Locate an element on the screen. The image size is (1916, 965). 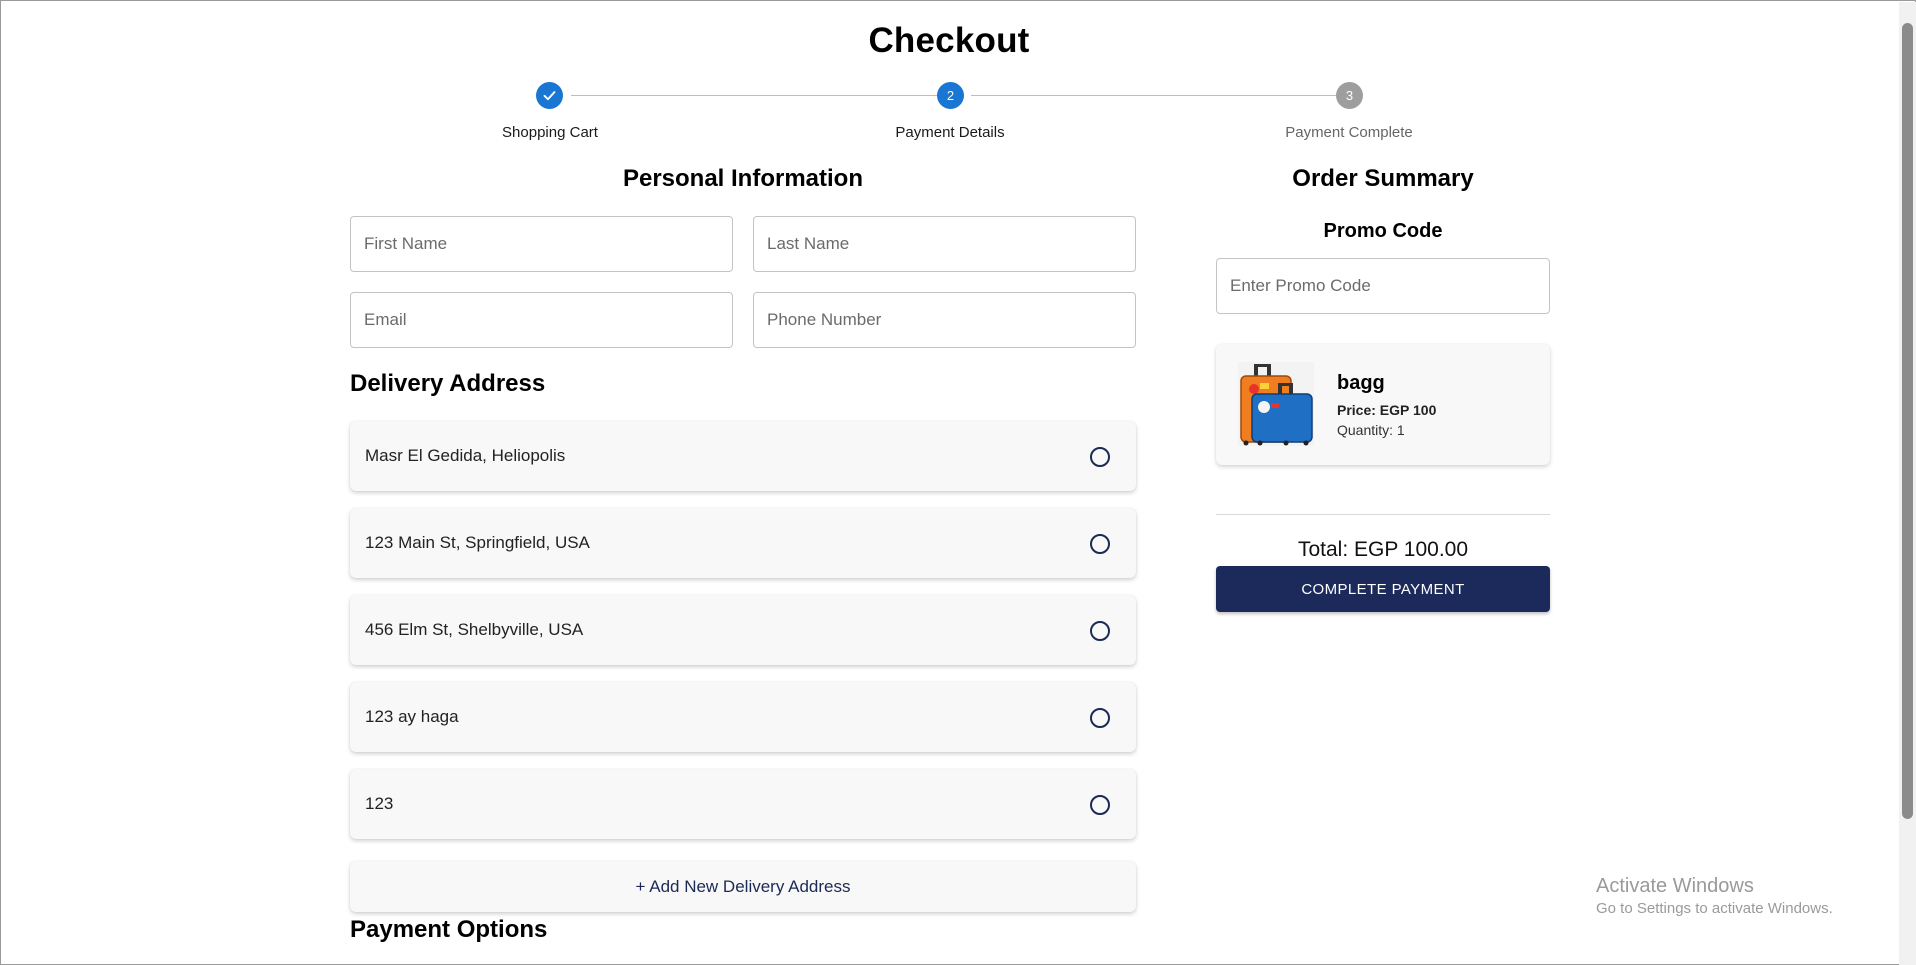
activate-windows-subtitle: Go to Settings to activate Windows. is located at coordinates (1714, 908).